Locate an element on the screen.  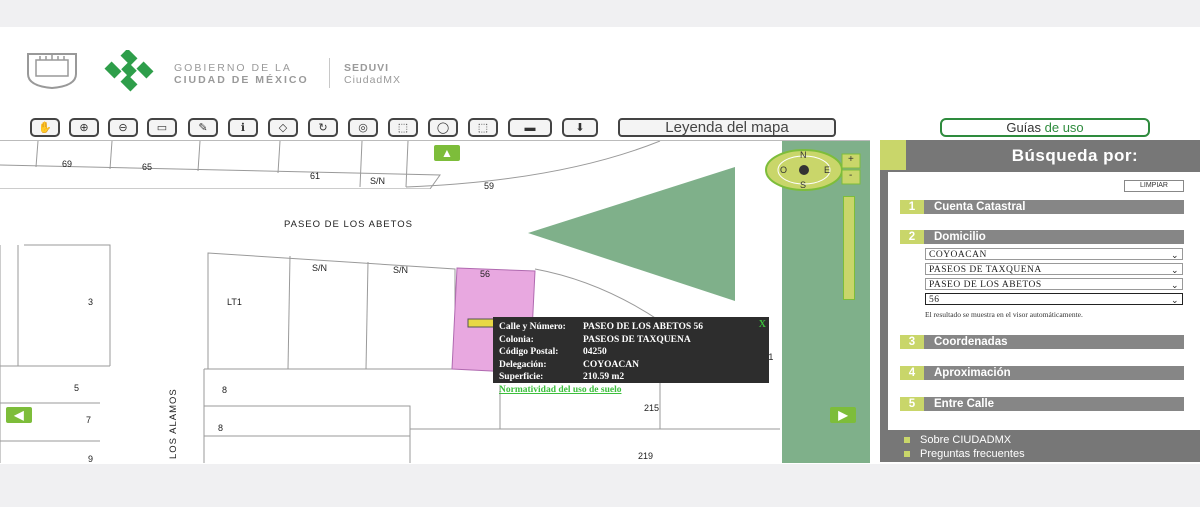
compass-control: N S E O + - is located at coordinates (814, 170).